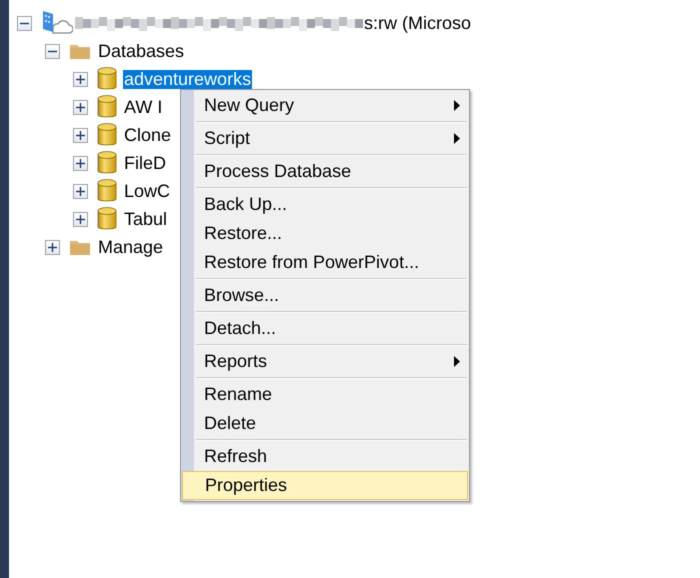 The width and height of the screenshot is (700, 578). I want to click on menu-item: Properties, so click(325, 485).